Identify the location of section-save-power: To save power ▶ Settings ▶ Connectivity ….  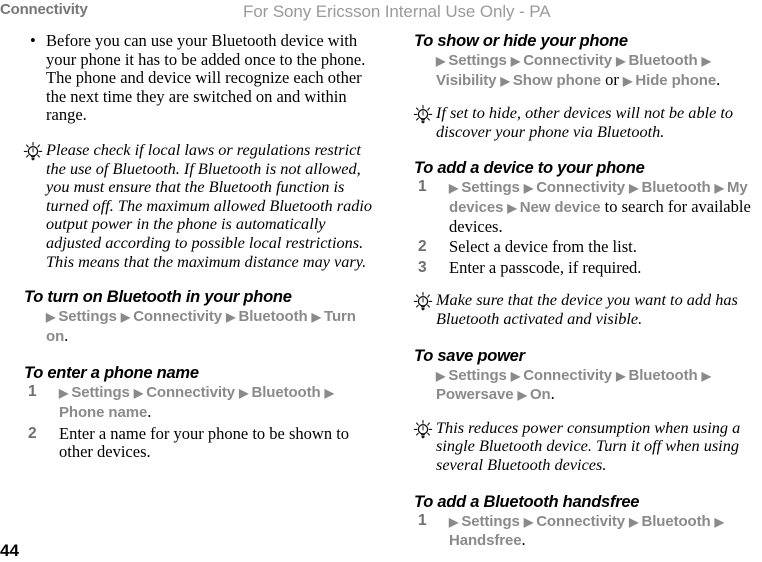
(588, 376).